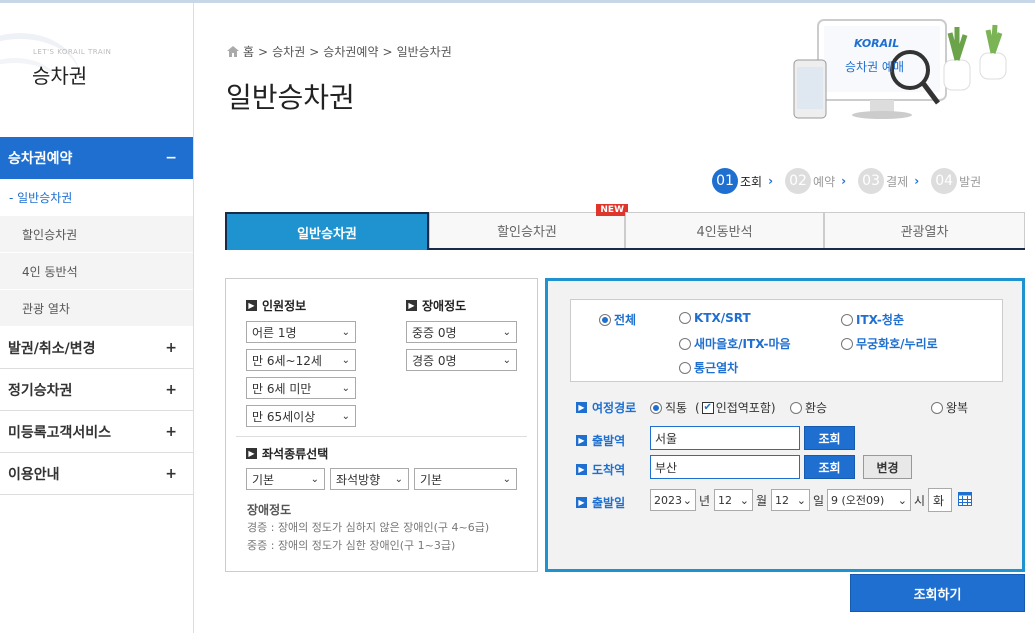 This screenshot has height=633, width=1035. Describe the element at coordinates (606, 407) in the screenshot. I see `route-label: ▶ 여정경로` at that location.